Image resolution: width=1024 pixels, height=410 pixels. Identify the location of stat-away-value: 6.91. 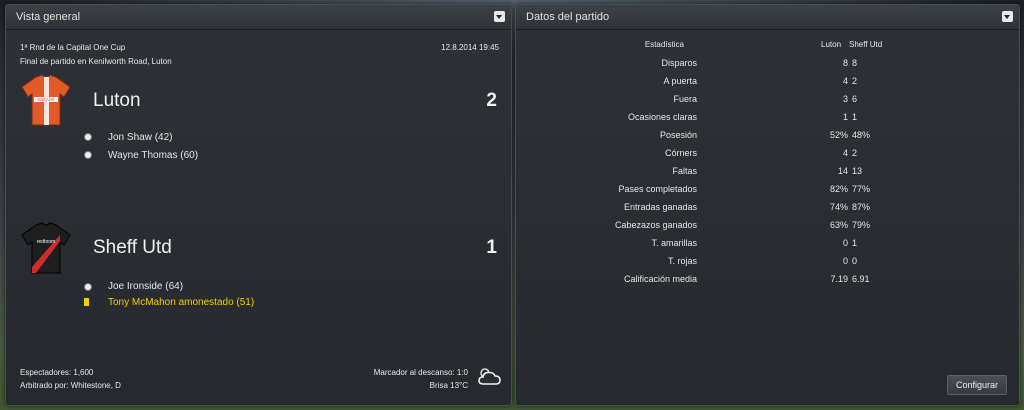
(861, 279).